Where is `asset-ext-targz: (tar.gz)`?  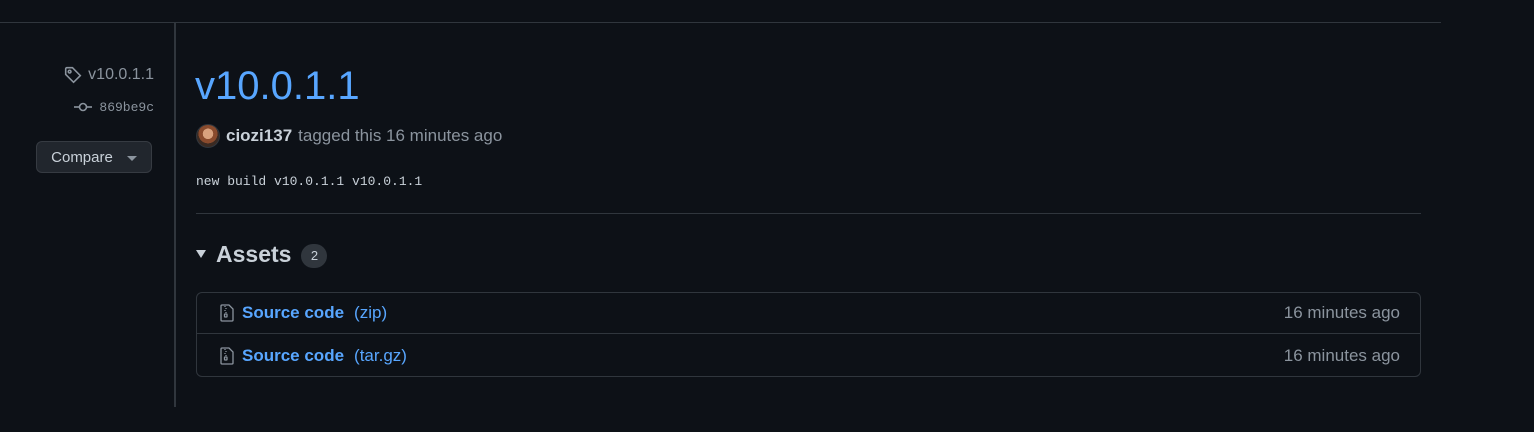
asset-ext-targz: (tar.gz) is located at coordinates (380, 356).